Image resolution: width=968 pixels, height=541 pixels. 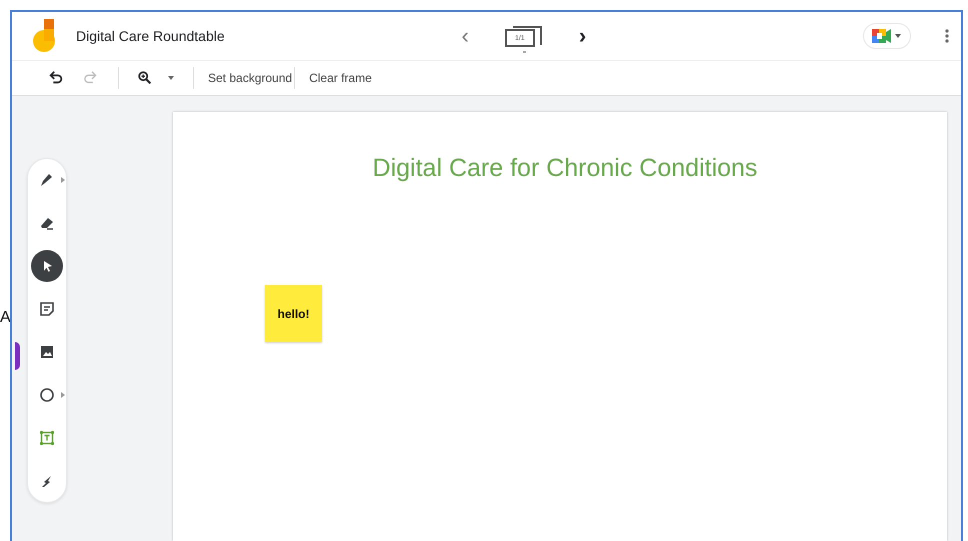 What do you see at coordinates (5, 317) in the screenshot?
I see `stray-letter: A` at bounding box center [5, 317].